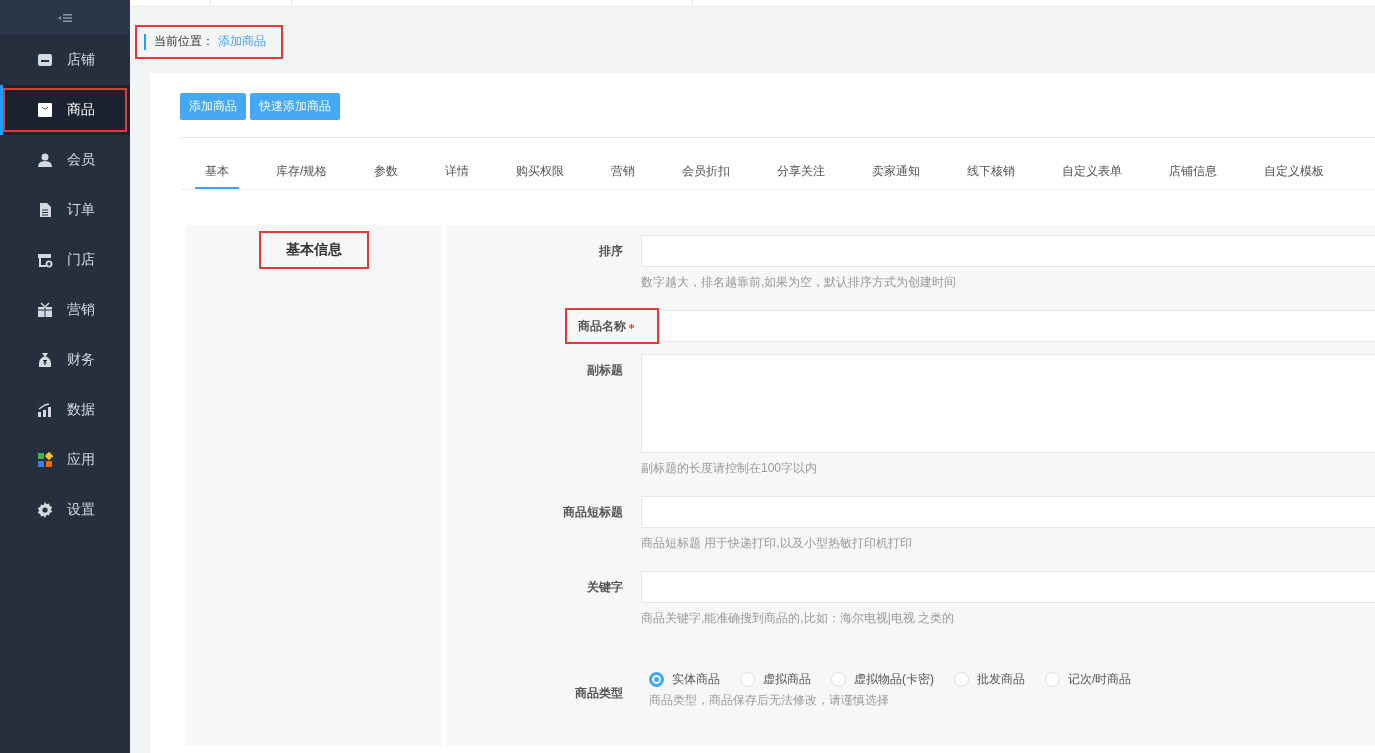 This screenshot has height=753, width=1375. Describe the element at coordinates (775, 679) in the screenshot. I see `radio-option: 虚拟商品` at that location.